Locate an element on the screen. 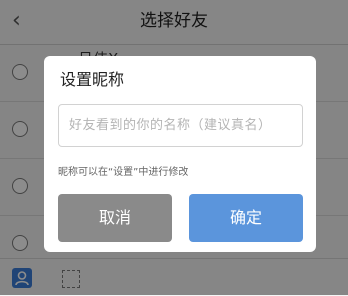 Image resolution: width=348 pixels, height=296 pixels. confirm-button: 确定 is located at coordinates (246, 218).